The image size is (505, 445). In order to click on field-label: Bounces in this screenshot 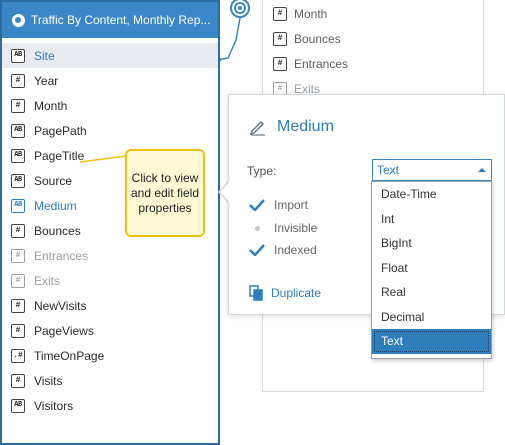, I will do `click(57, 230)`.